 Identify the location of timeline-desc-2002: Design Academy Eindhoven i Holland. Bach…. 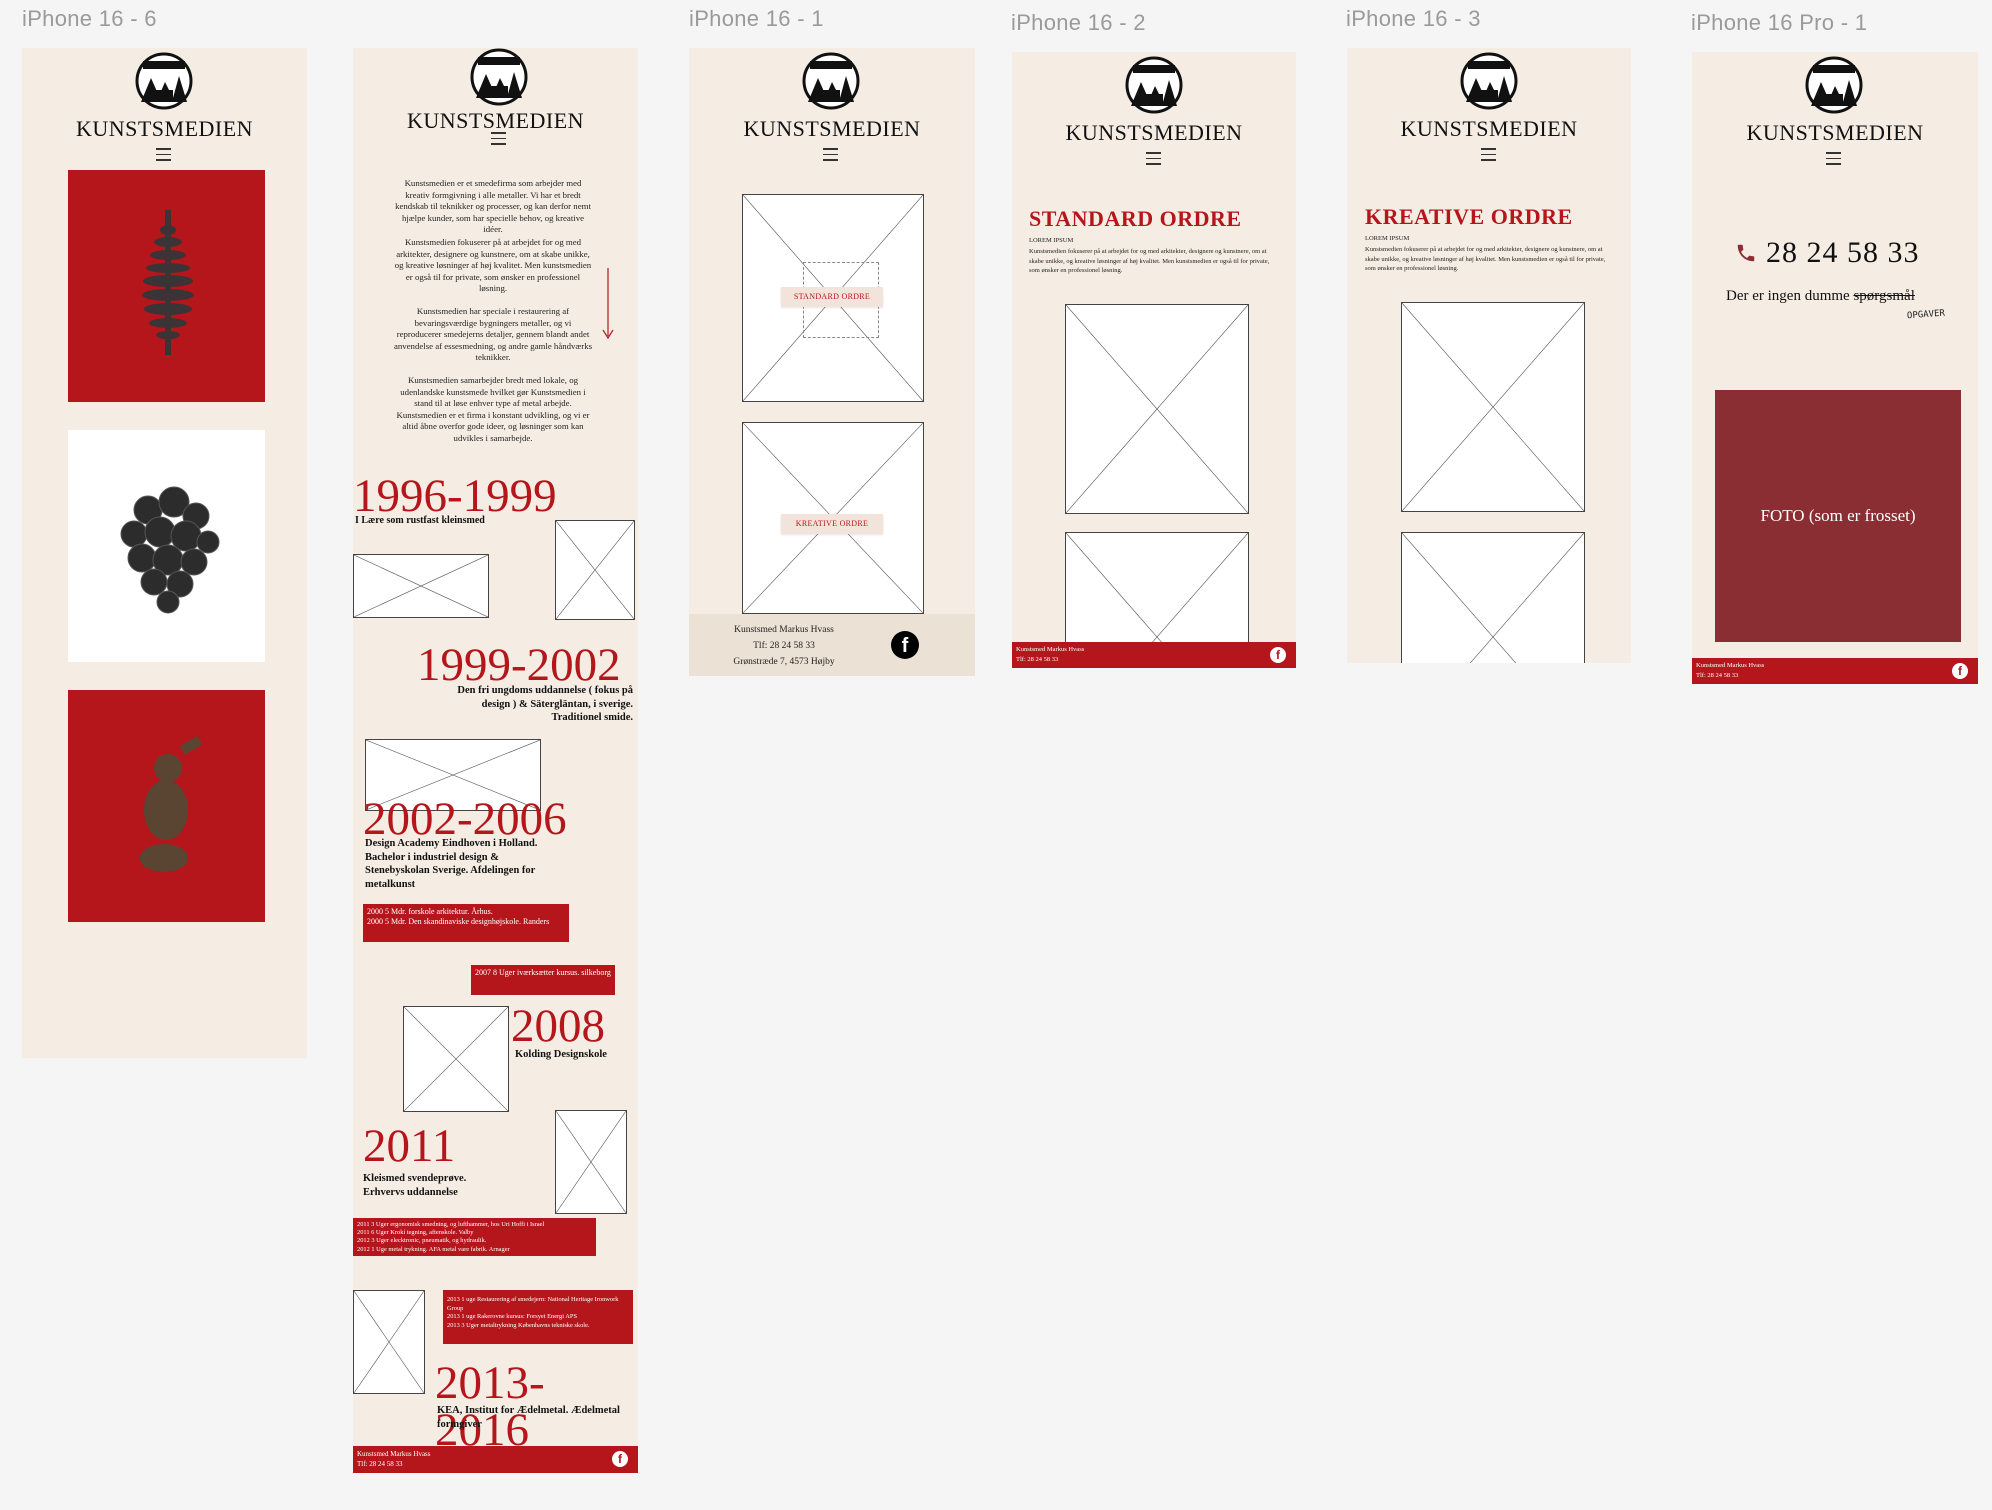
(451, 864).